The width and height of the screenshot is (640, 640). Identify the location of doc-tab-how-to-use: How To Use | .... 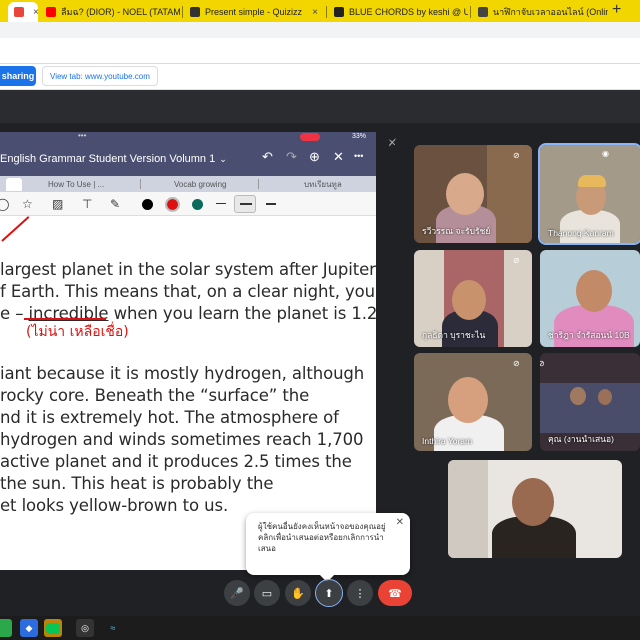
(86, 184).